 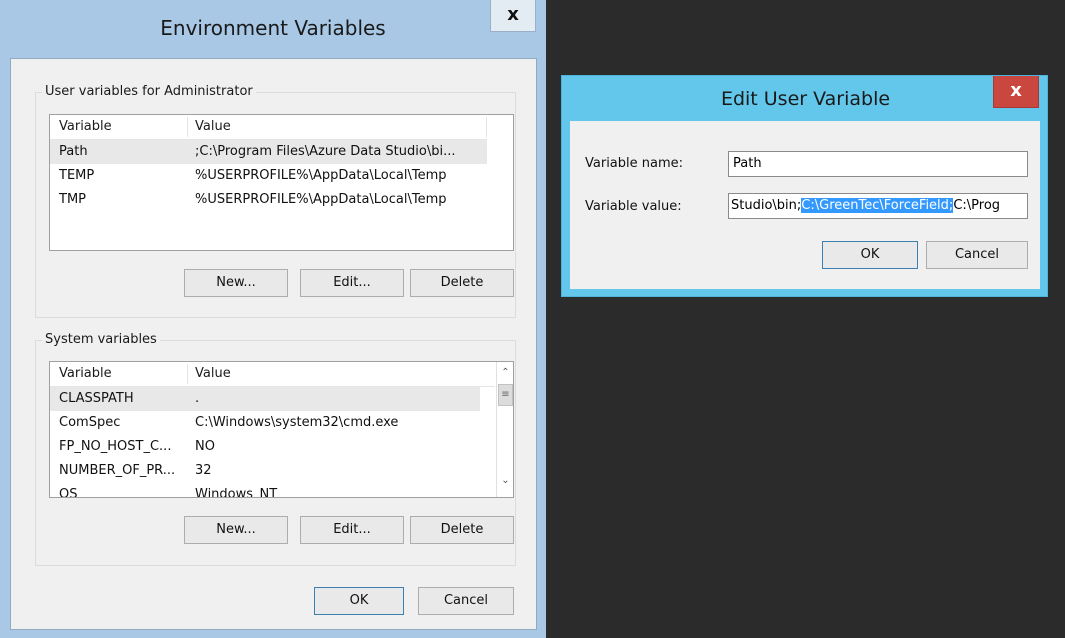 What do you see at coordinates (213, 373) in the screenshot?
I see `system-col-value: Value` at bounding box center [213, 373].